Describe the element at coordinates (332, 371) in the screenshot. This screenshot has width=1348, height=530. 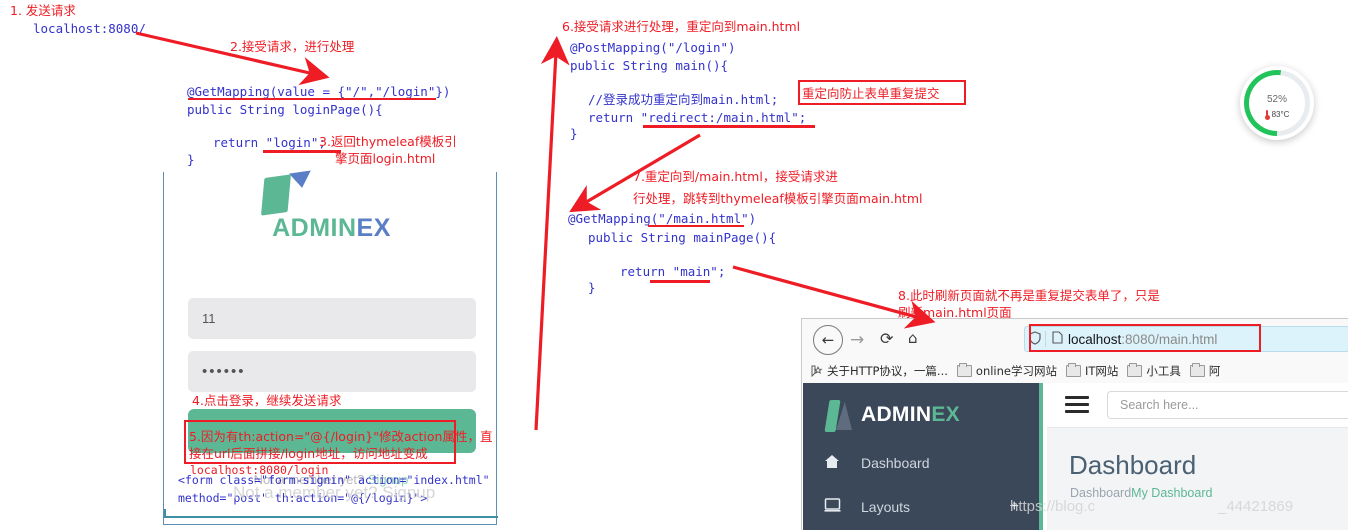
I see `password-input: ••••••` at that location.